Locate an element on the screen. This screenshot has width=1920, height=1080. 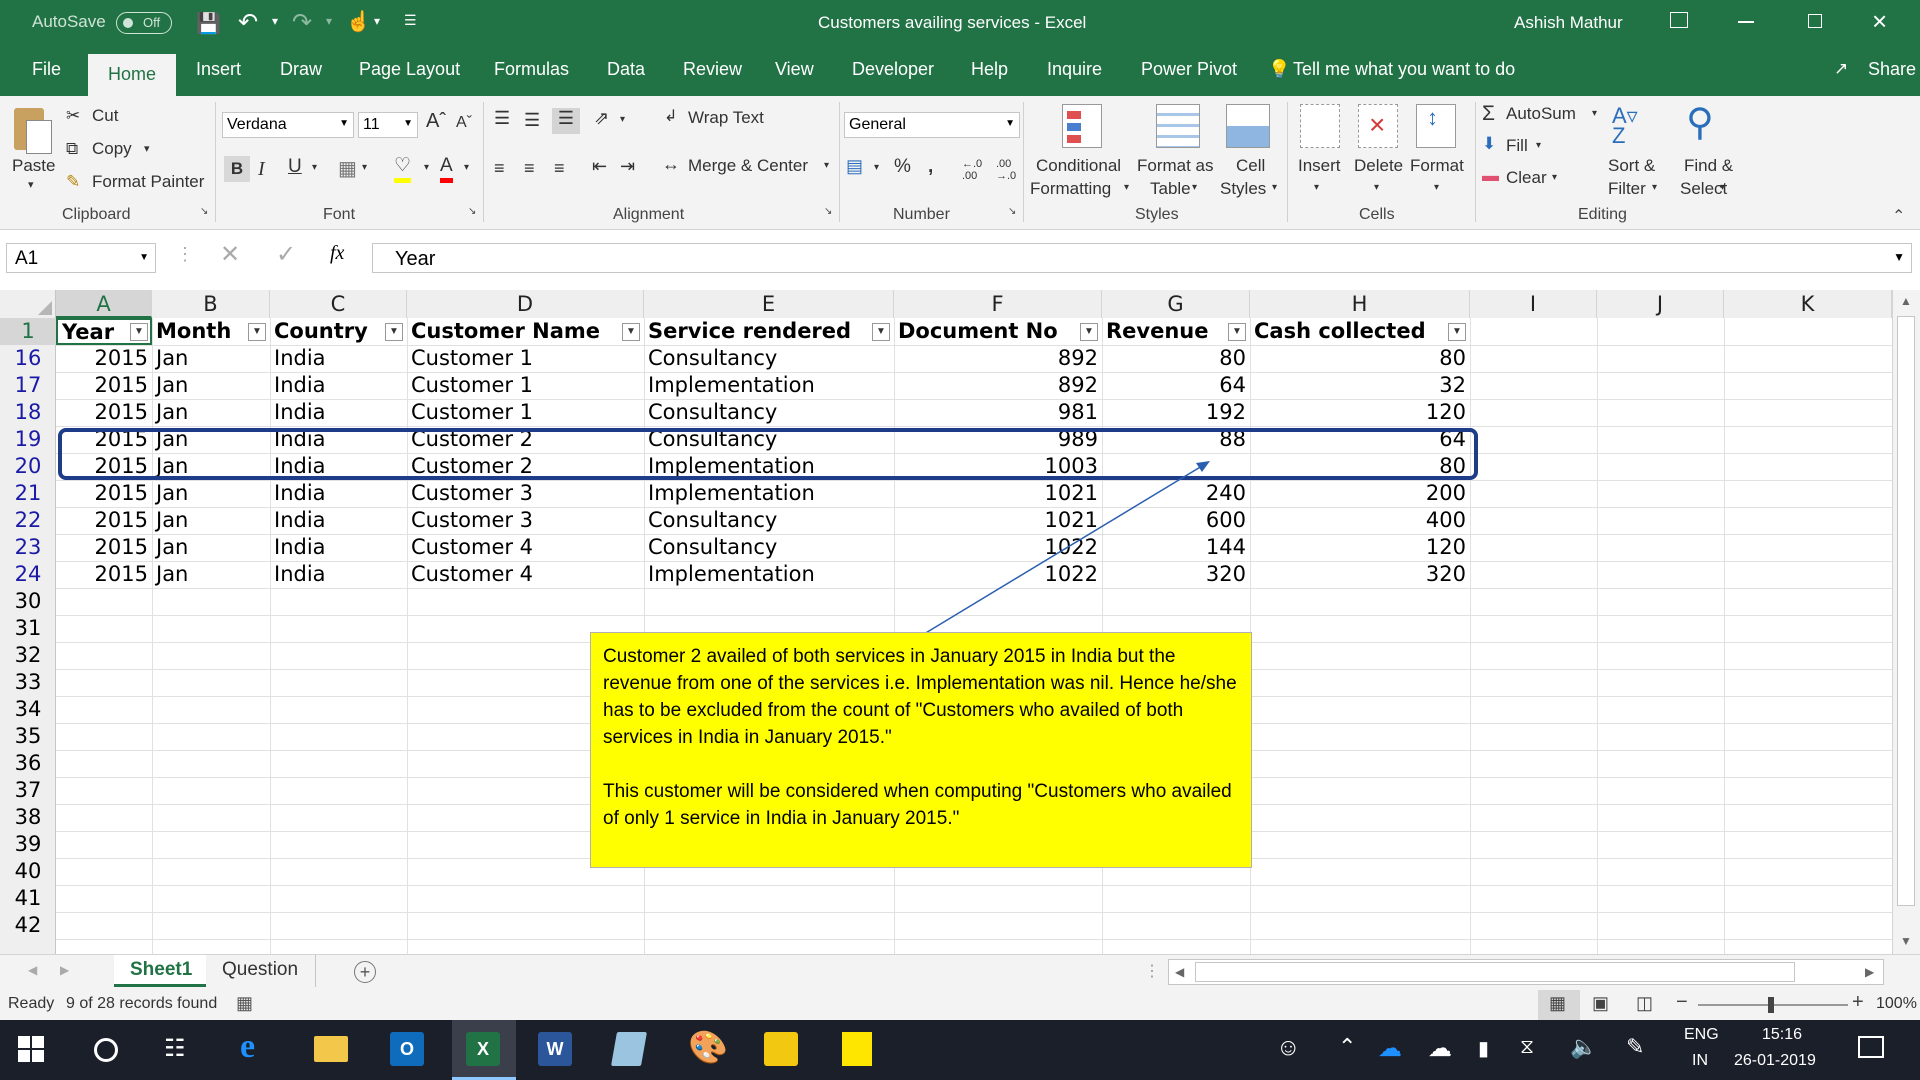
autosave-toggle: Off is located at coordinates (144, 23).